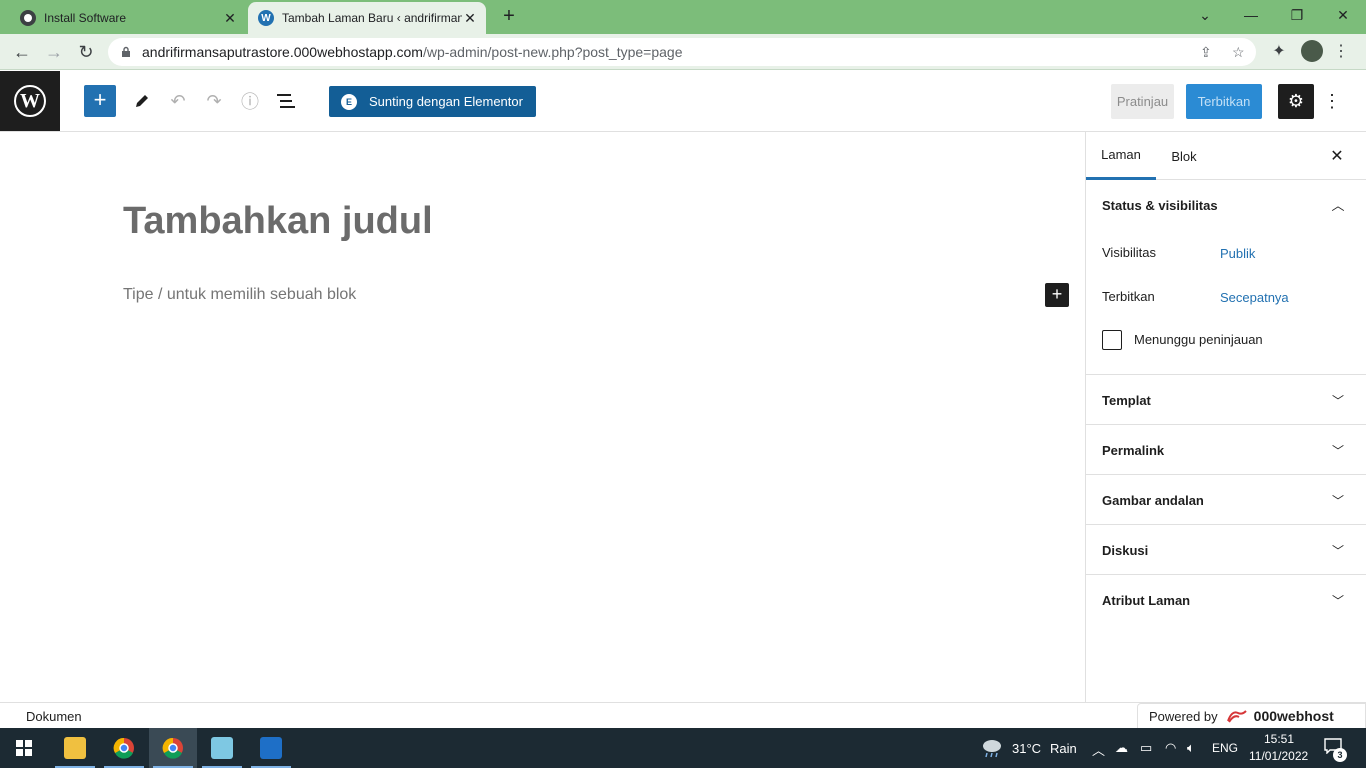 This screenshot has height=768, width=1366. What do you see at coordinates (1293, 716) in the screenshot?
I see `brand-name: 000webhost` at bounding box center [1293, 716].